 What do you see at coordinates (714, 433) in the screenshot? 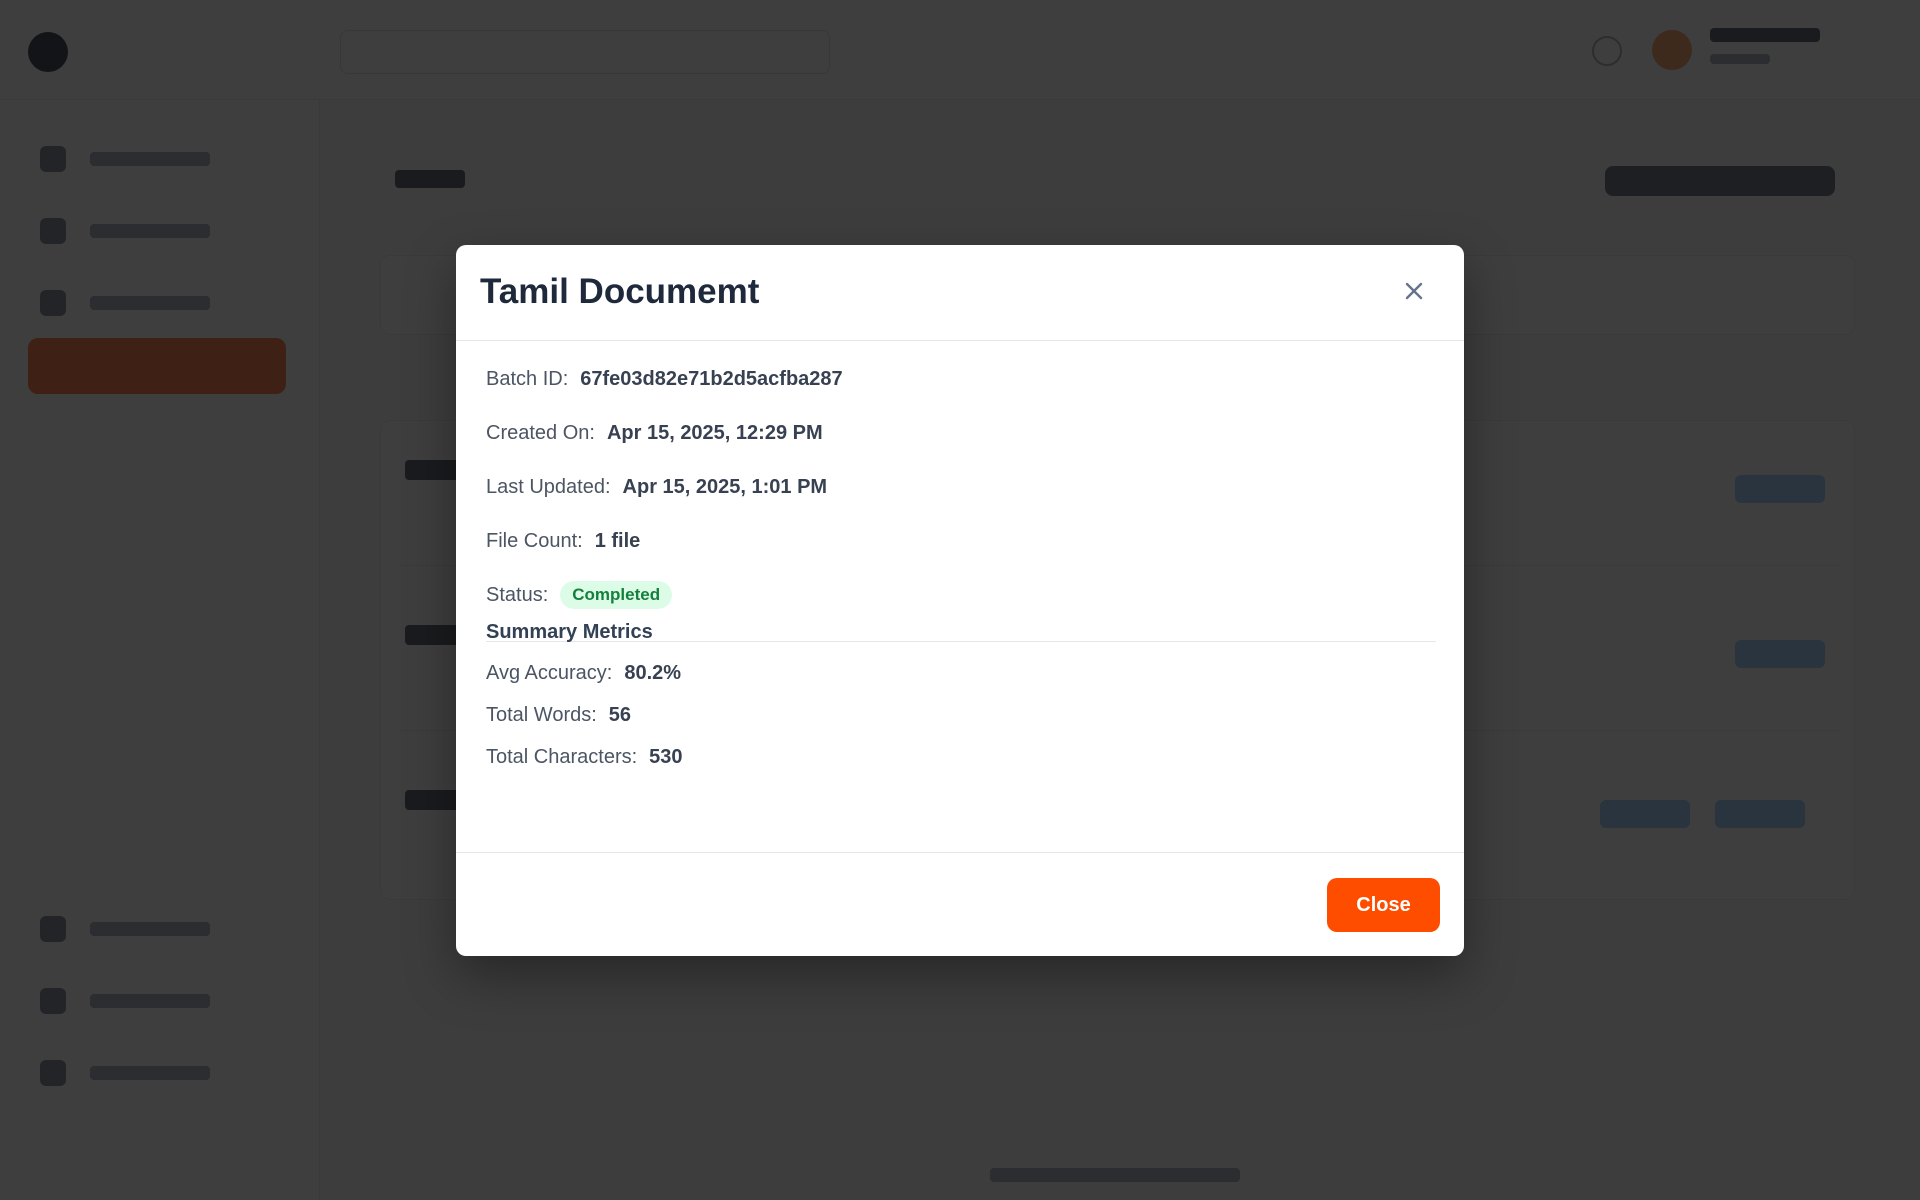
I see `created-on-value: Apr 15, 2025, 12:29 PM` at bounding box center [714, 433].